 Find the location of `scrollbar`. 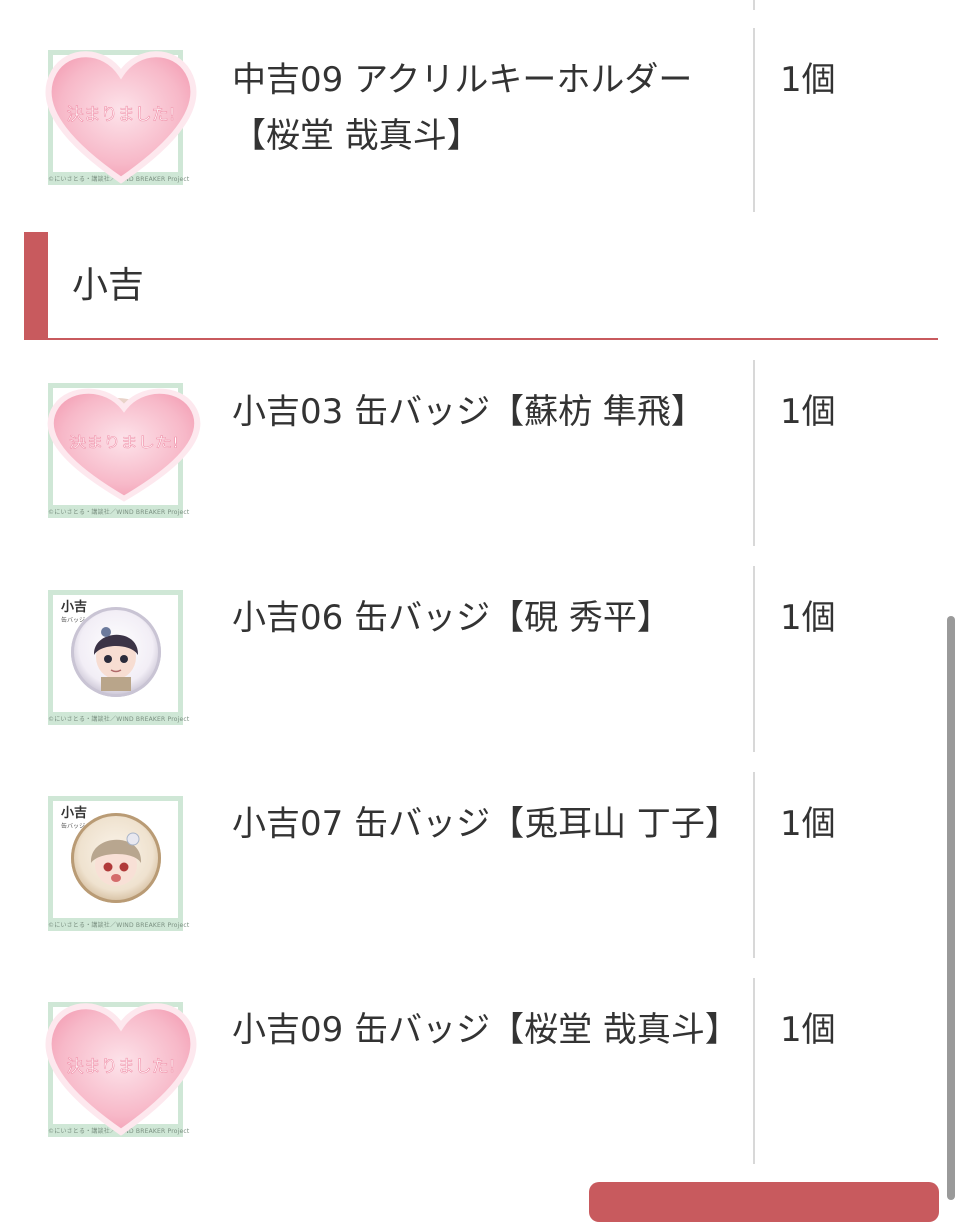

scrollbar is located at coordinates (951, 908).